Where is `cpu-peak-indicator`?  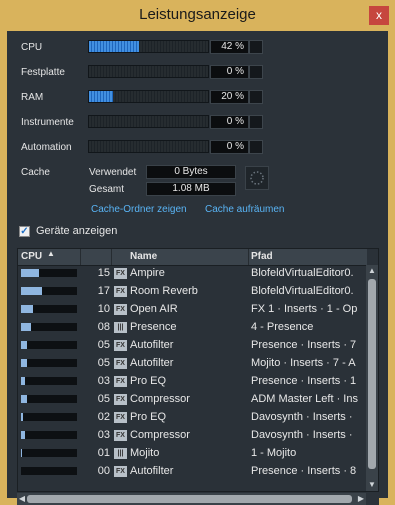
cpu-peak-indicator is located at coordinates (256, 47).